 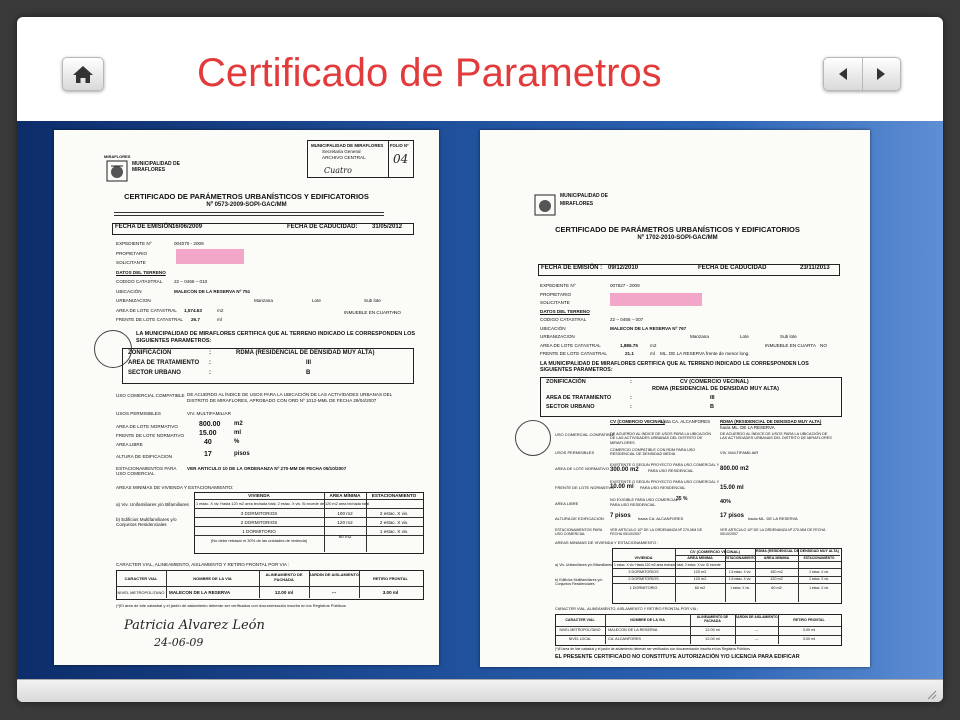 I want to click on v2-jardin: ---, so click(x=756, y=639).